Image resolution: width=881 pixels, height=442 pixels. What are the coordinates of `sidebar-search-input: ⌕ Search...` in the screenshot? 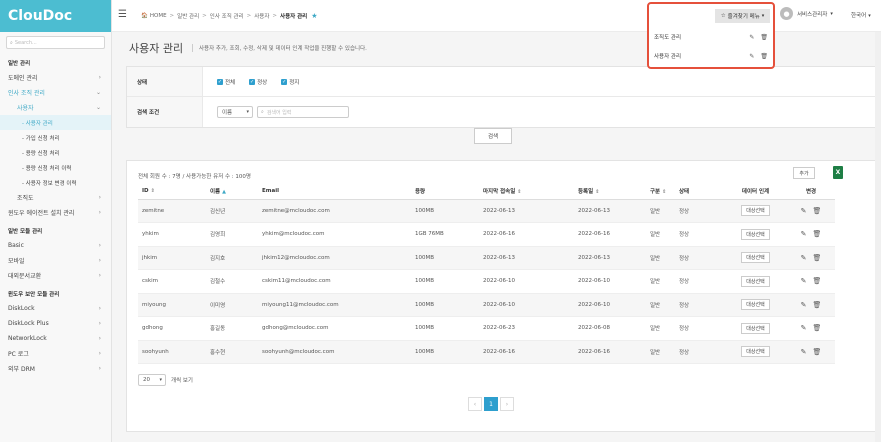 It's located at (55, 42).